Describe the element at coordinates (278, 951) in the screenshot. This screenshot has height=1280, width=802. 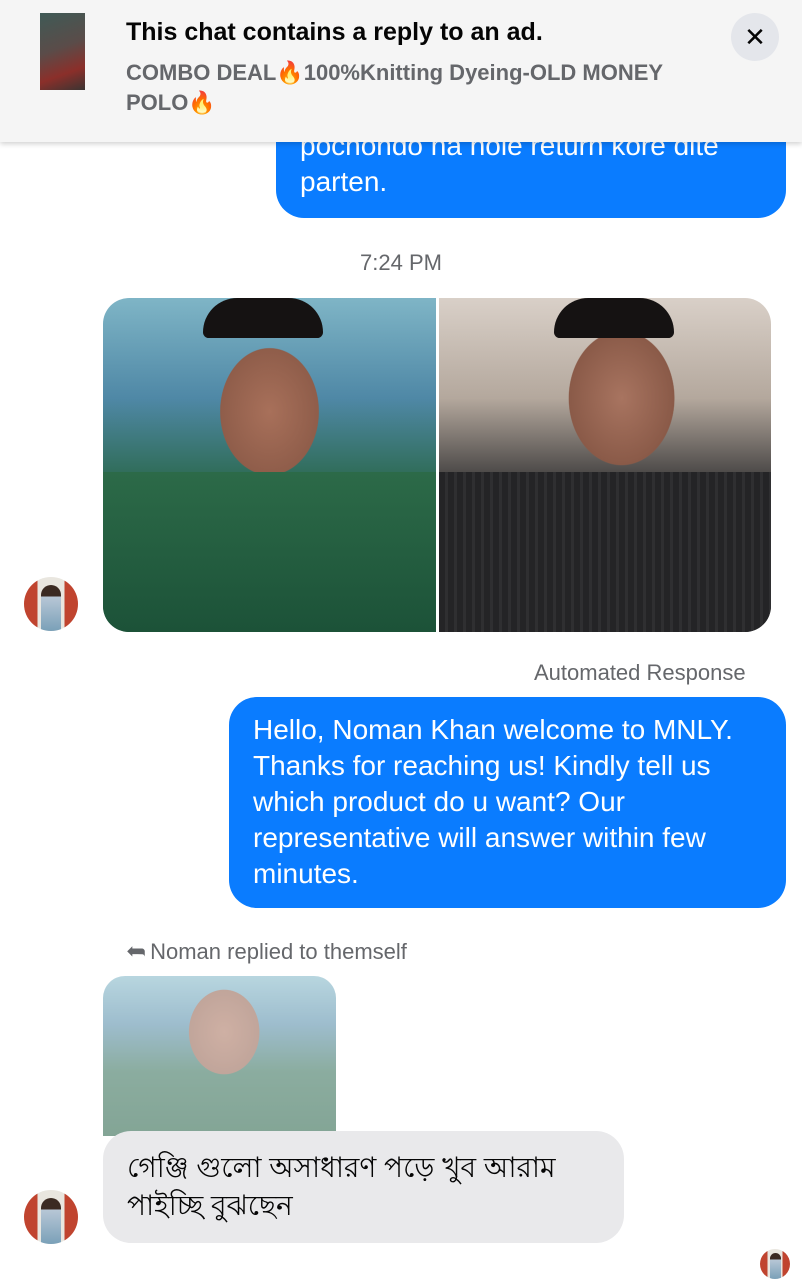
I see `reply-context-text: Noman replied to themself` at that location.